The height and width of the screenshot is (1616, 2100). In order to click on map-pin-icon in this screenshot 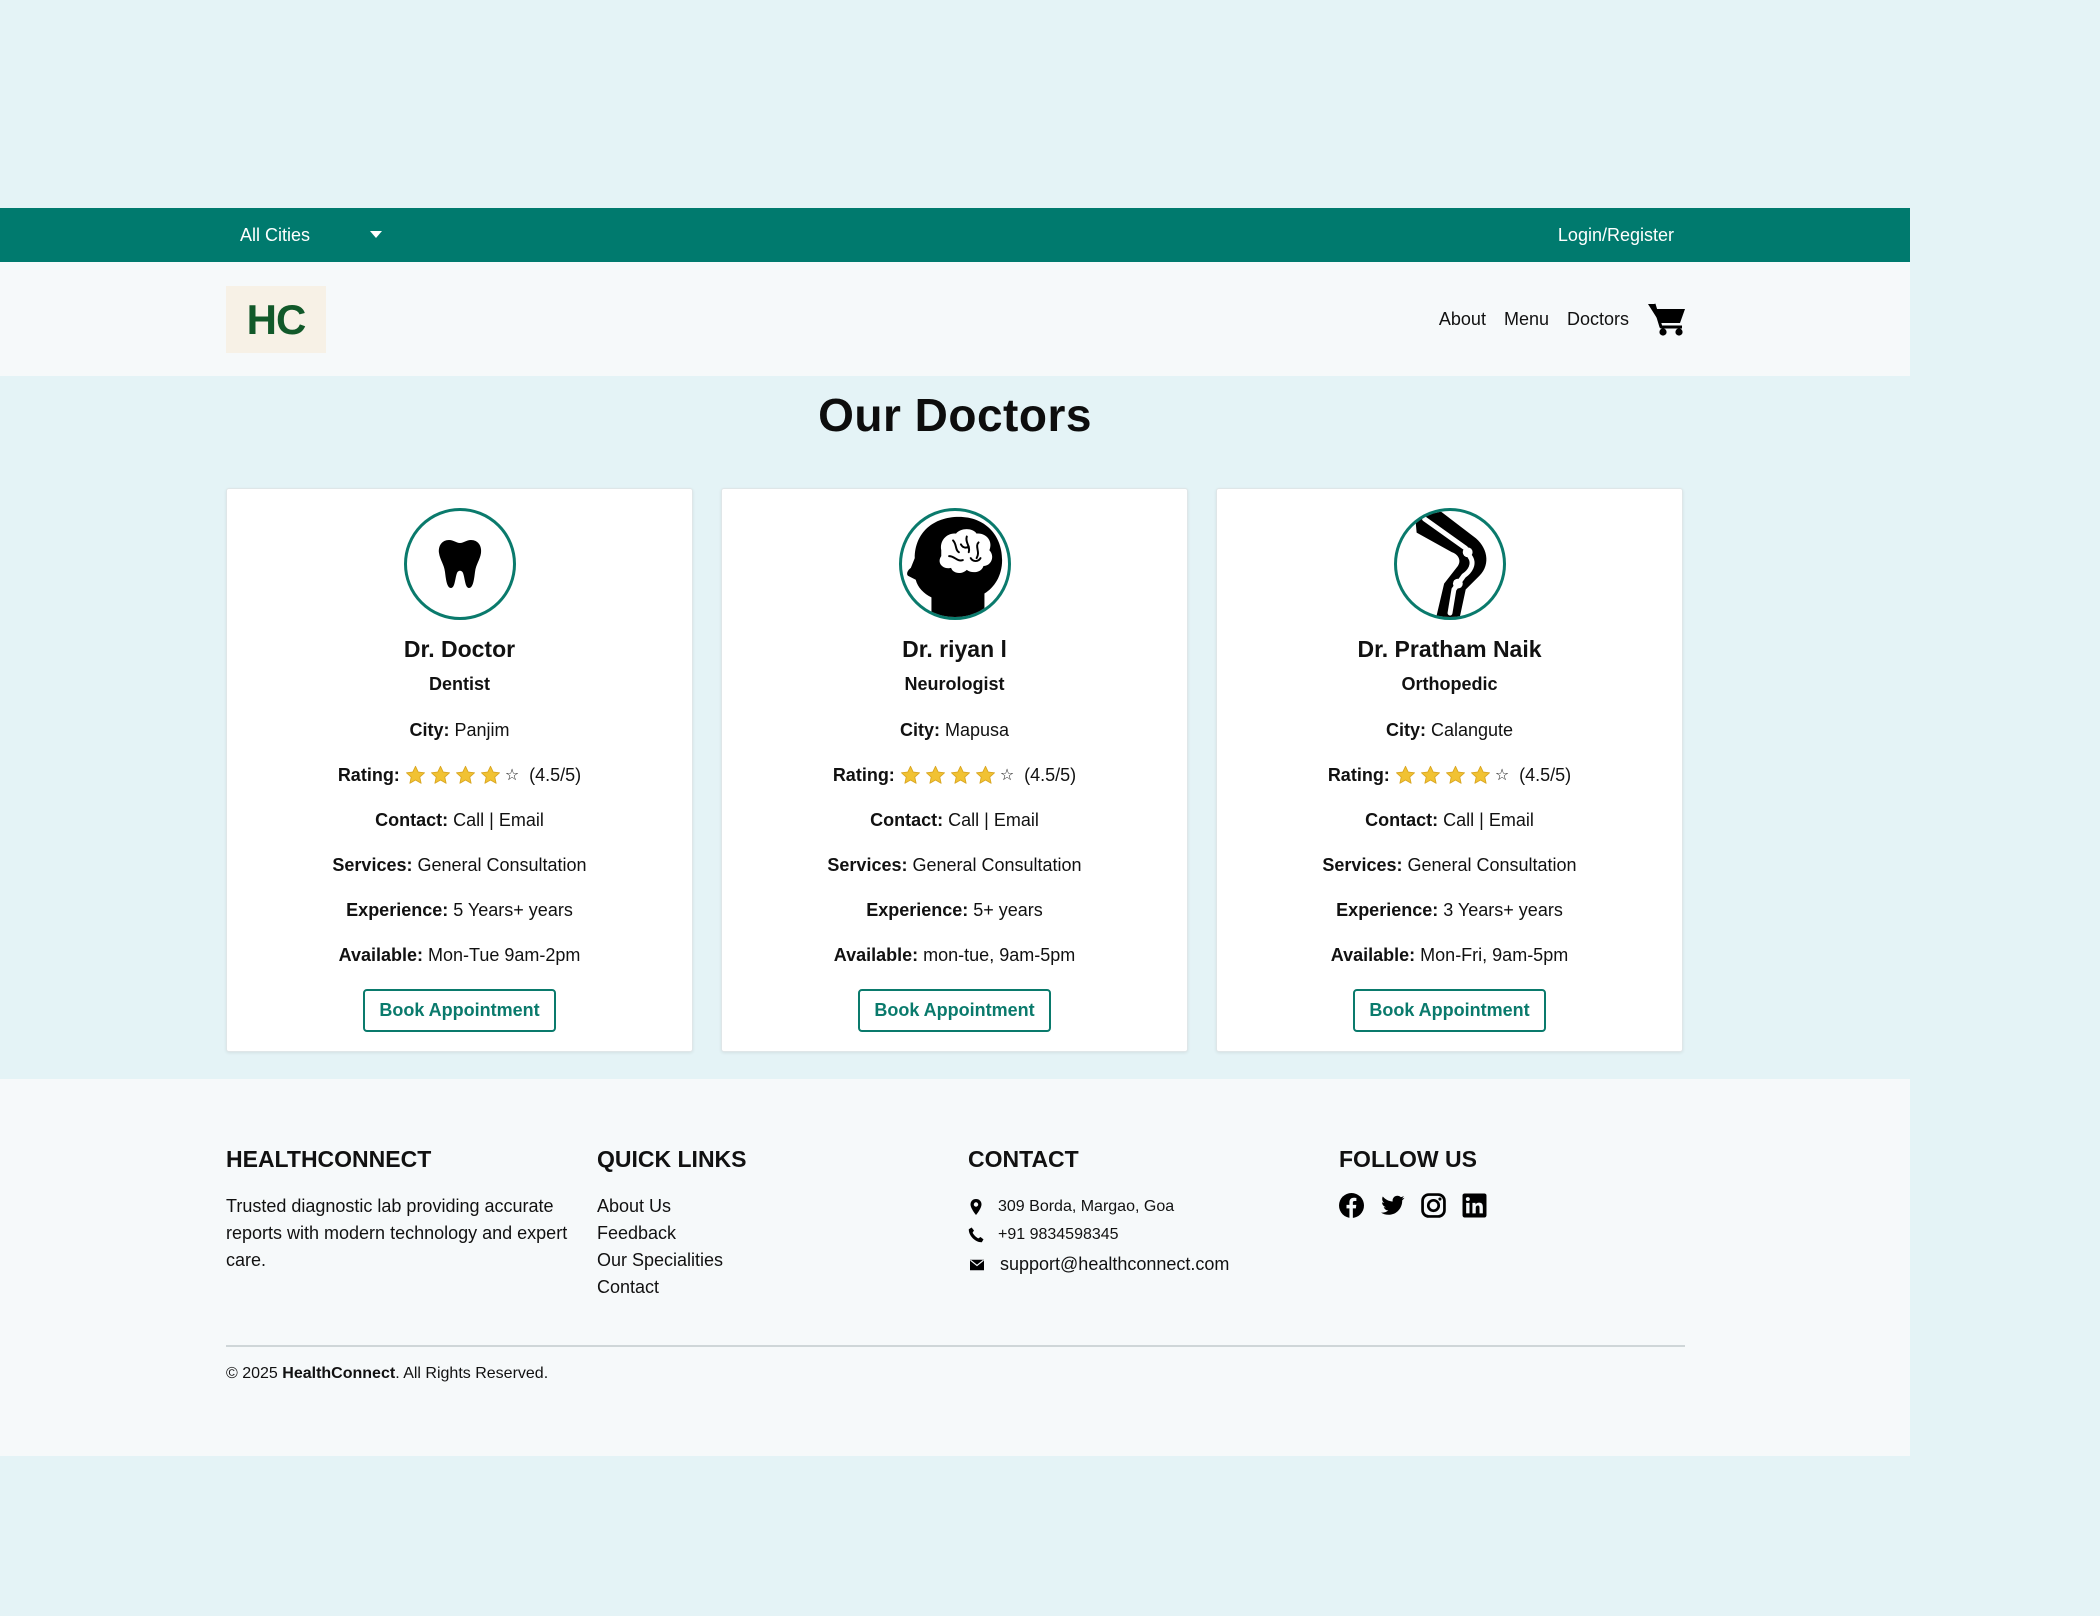, I will do `click(976, 1207)`.